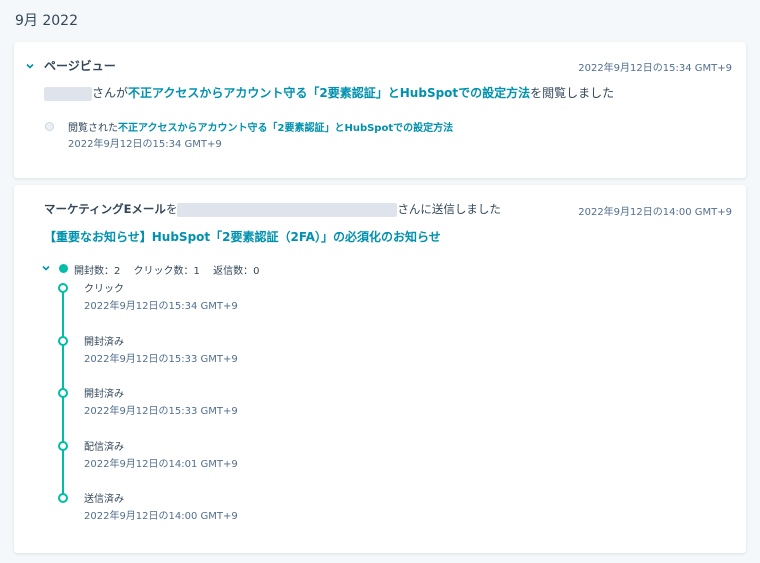 This screenshot has width=760, height=563. I want to click on summary-end: を閲覧しました, so click(572, 93).